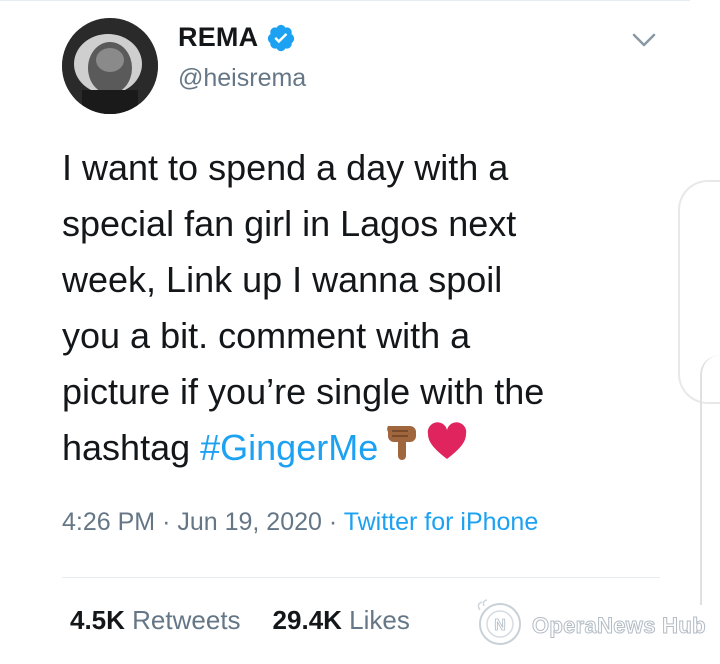  What do you see at coordinates (710, 480) in the screenshot?
I see `overlay-edge` at bounding box center [710, 480].